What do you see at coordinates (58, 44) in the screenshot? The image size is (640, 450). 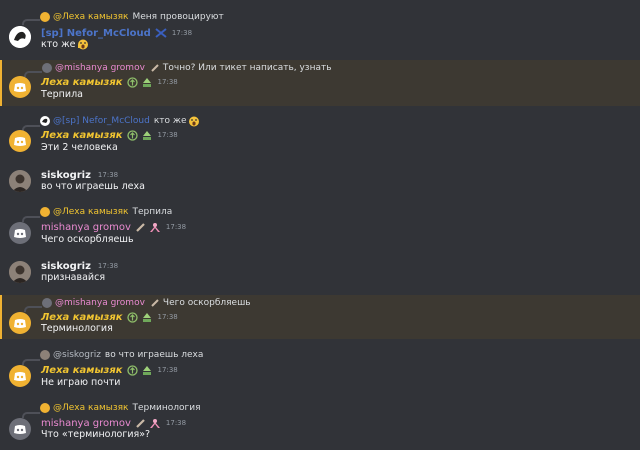 I see `message-text: кто же` at bounding box center [58, 44].